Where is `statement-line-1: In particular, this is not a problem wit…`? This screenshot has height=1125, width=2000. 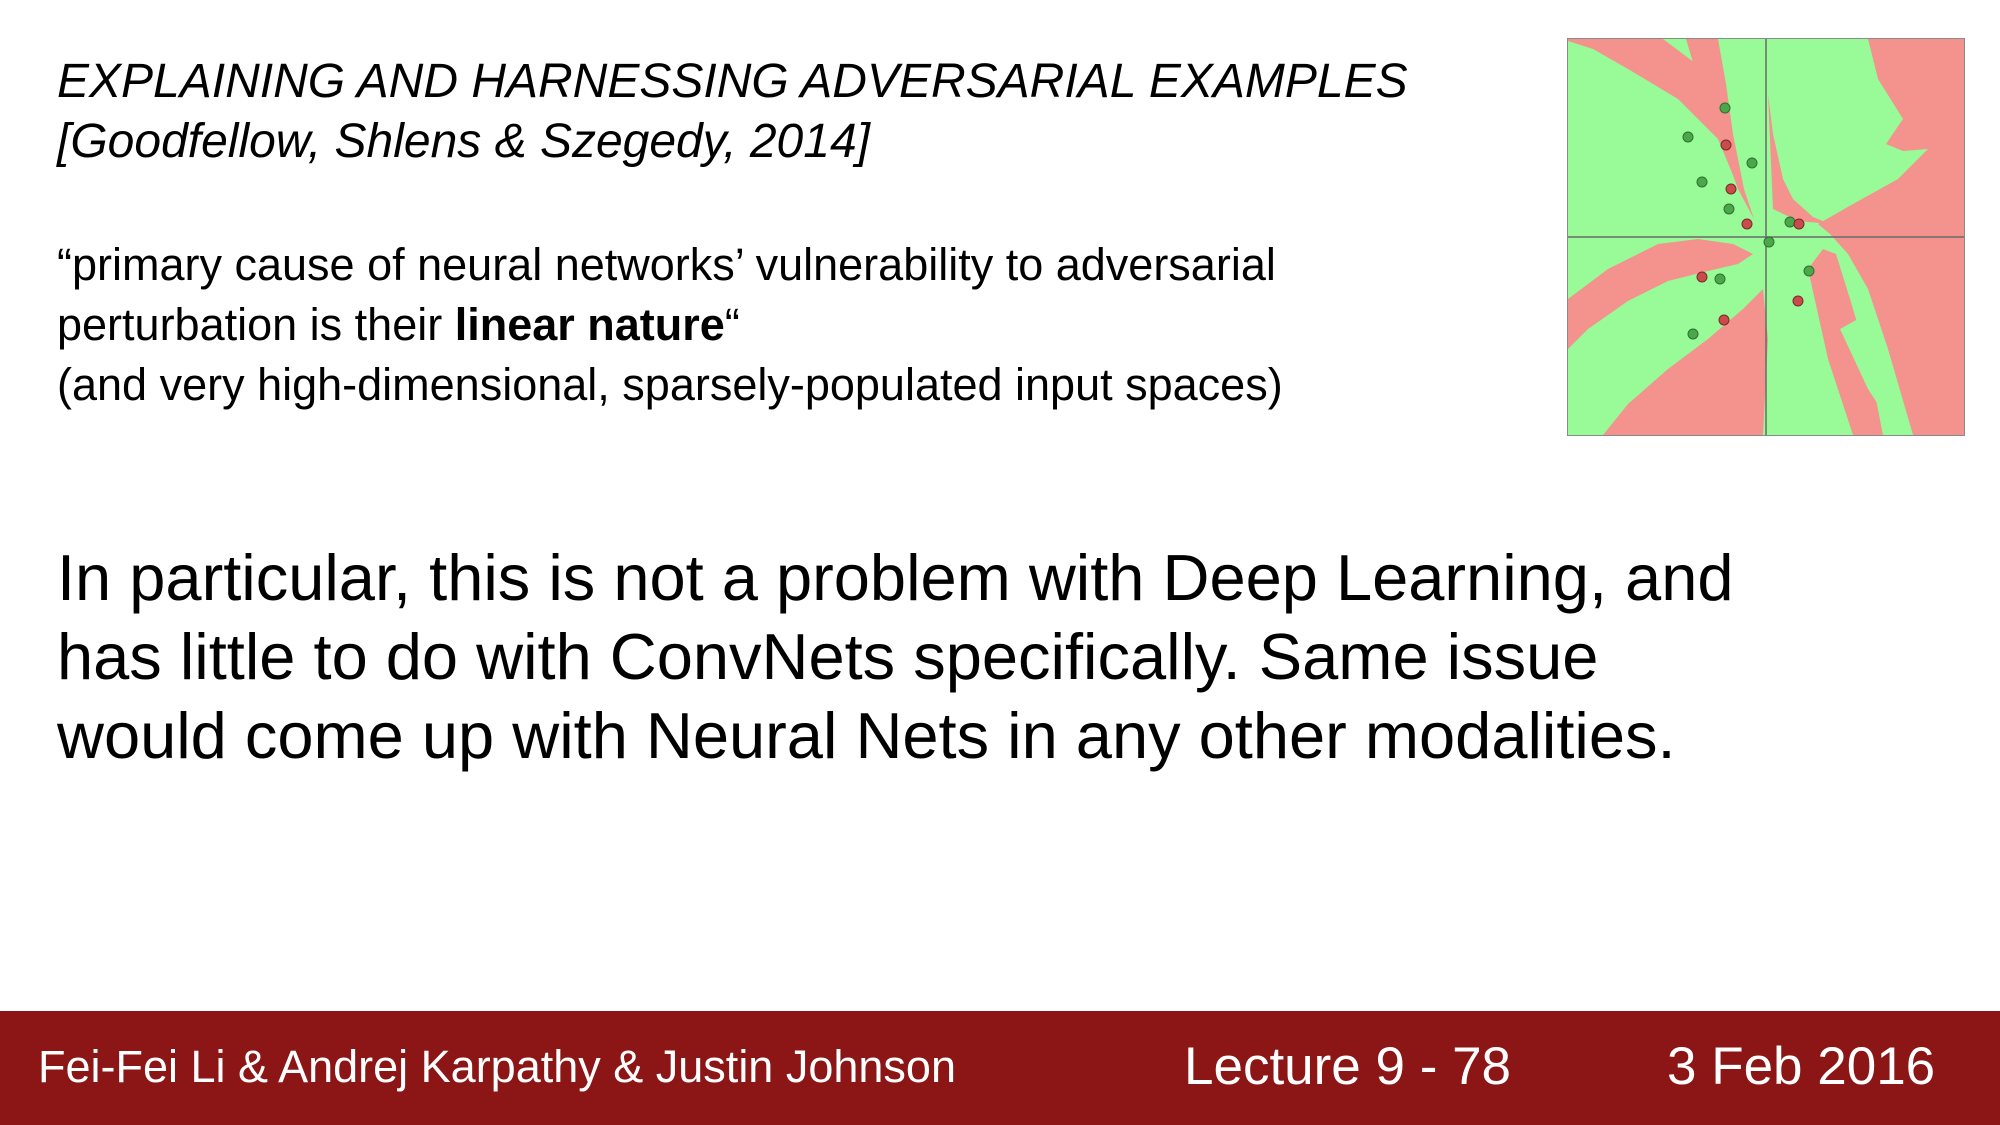 statement-line-1: In particular, this is not a problem wit… is located at coordinates (895, 577).